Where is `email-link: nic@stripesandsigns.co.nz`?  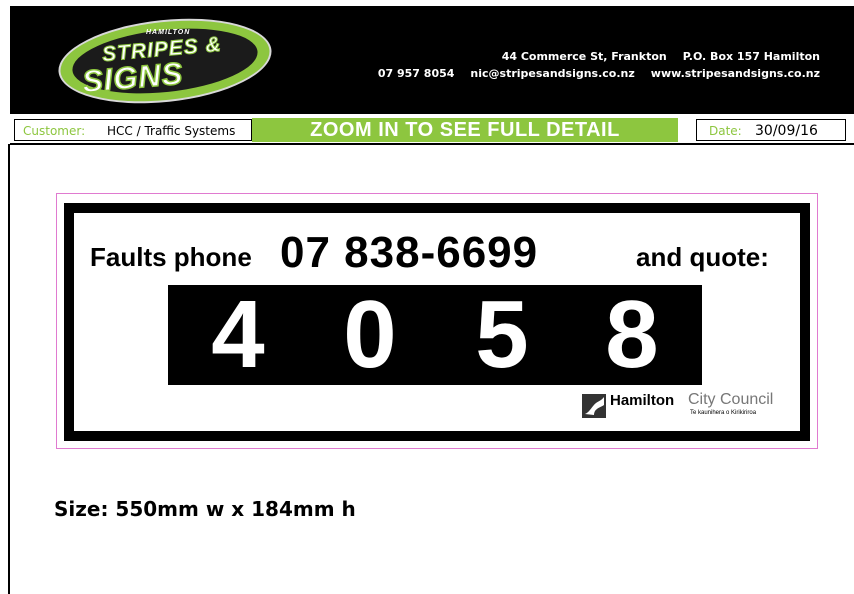 email-link: nic@stripesandsigns.co.nz is located at coordinates (552, 73).